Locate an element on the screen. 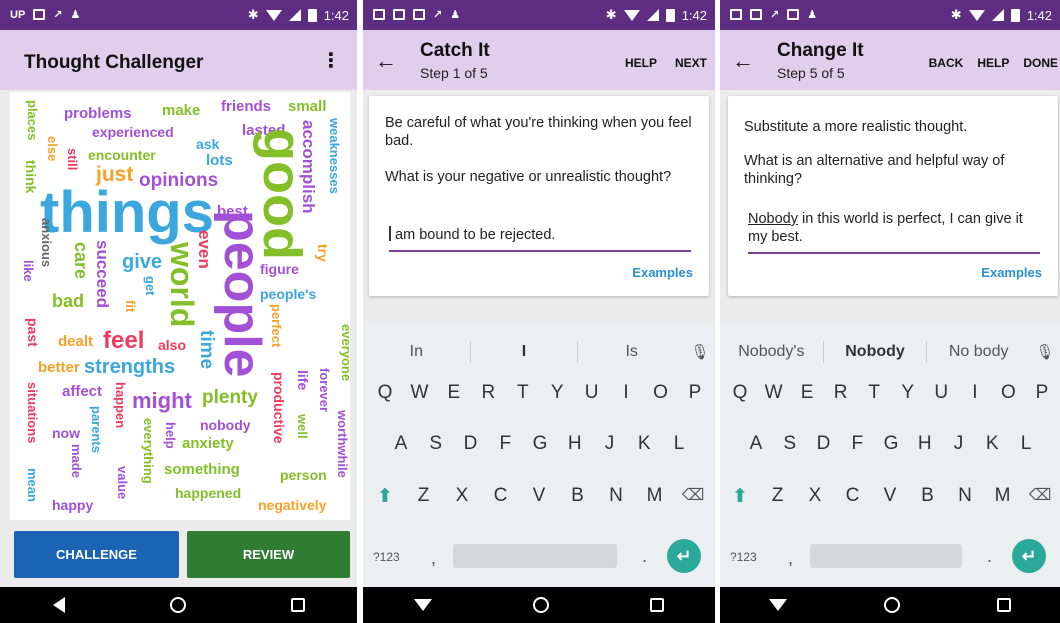 The height and width of the screenshot is (623, 1060). suggestion: I is located at coordinates (524, 352).